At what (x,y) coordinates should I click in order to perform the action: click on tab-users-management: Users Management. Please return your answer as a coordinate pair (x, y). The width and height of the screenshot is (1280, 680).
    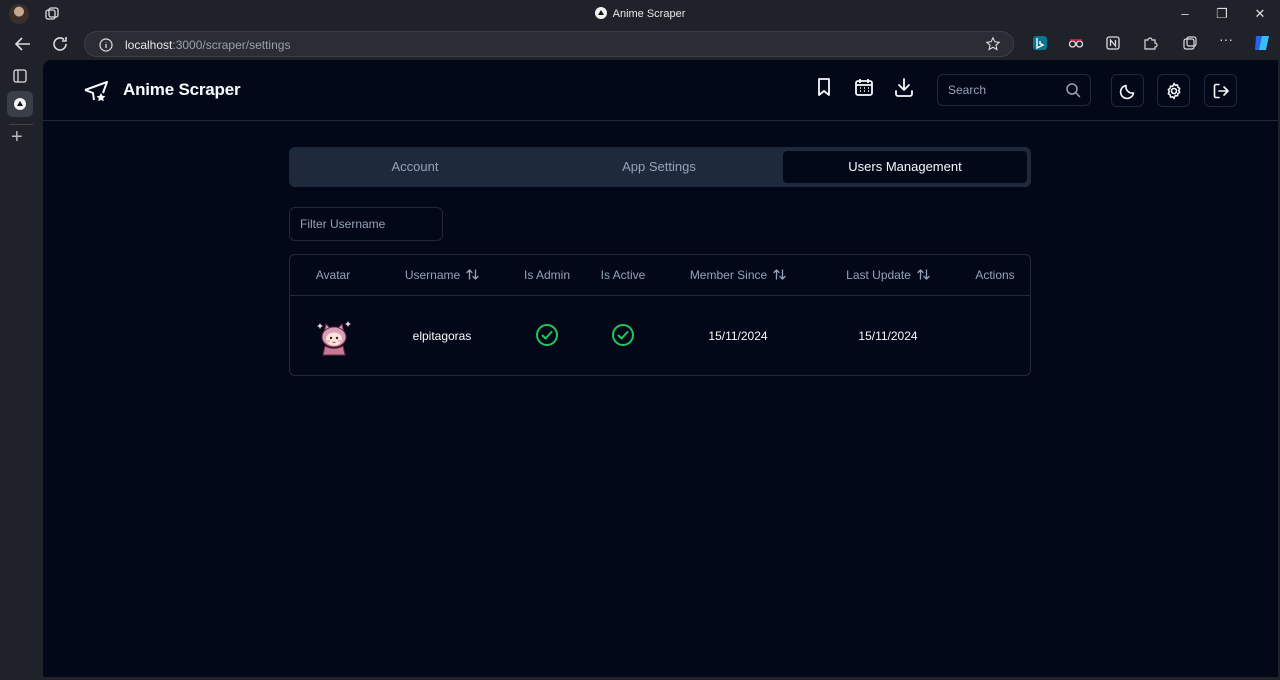
    Looking at the image, I should click on (905, 167).